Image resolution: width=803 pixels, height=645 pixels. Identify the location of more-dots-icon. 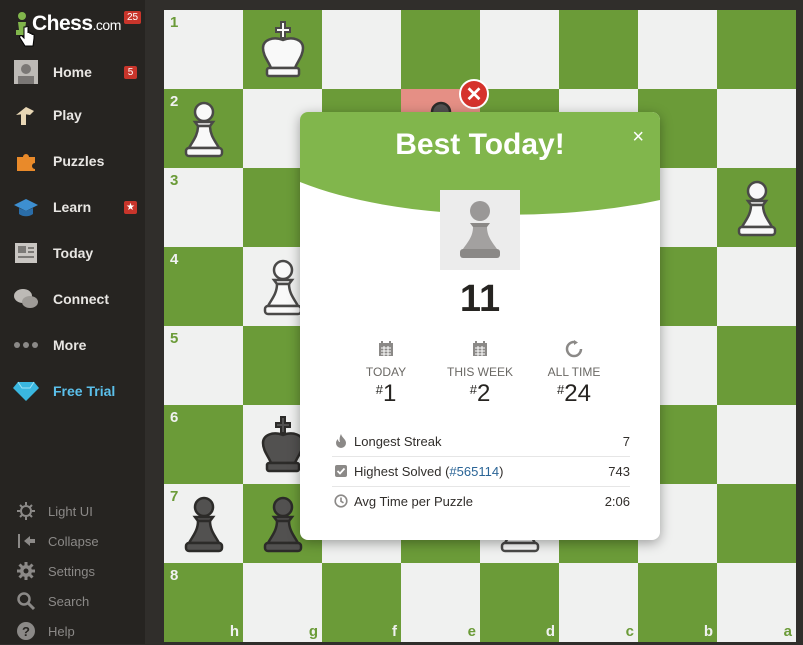
(26, 345).